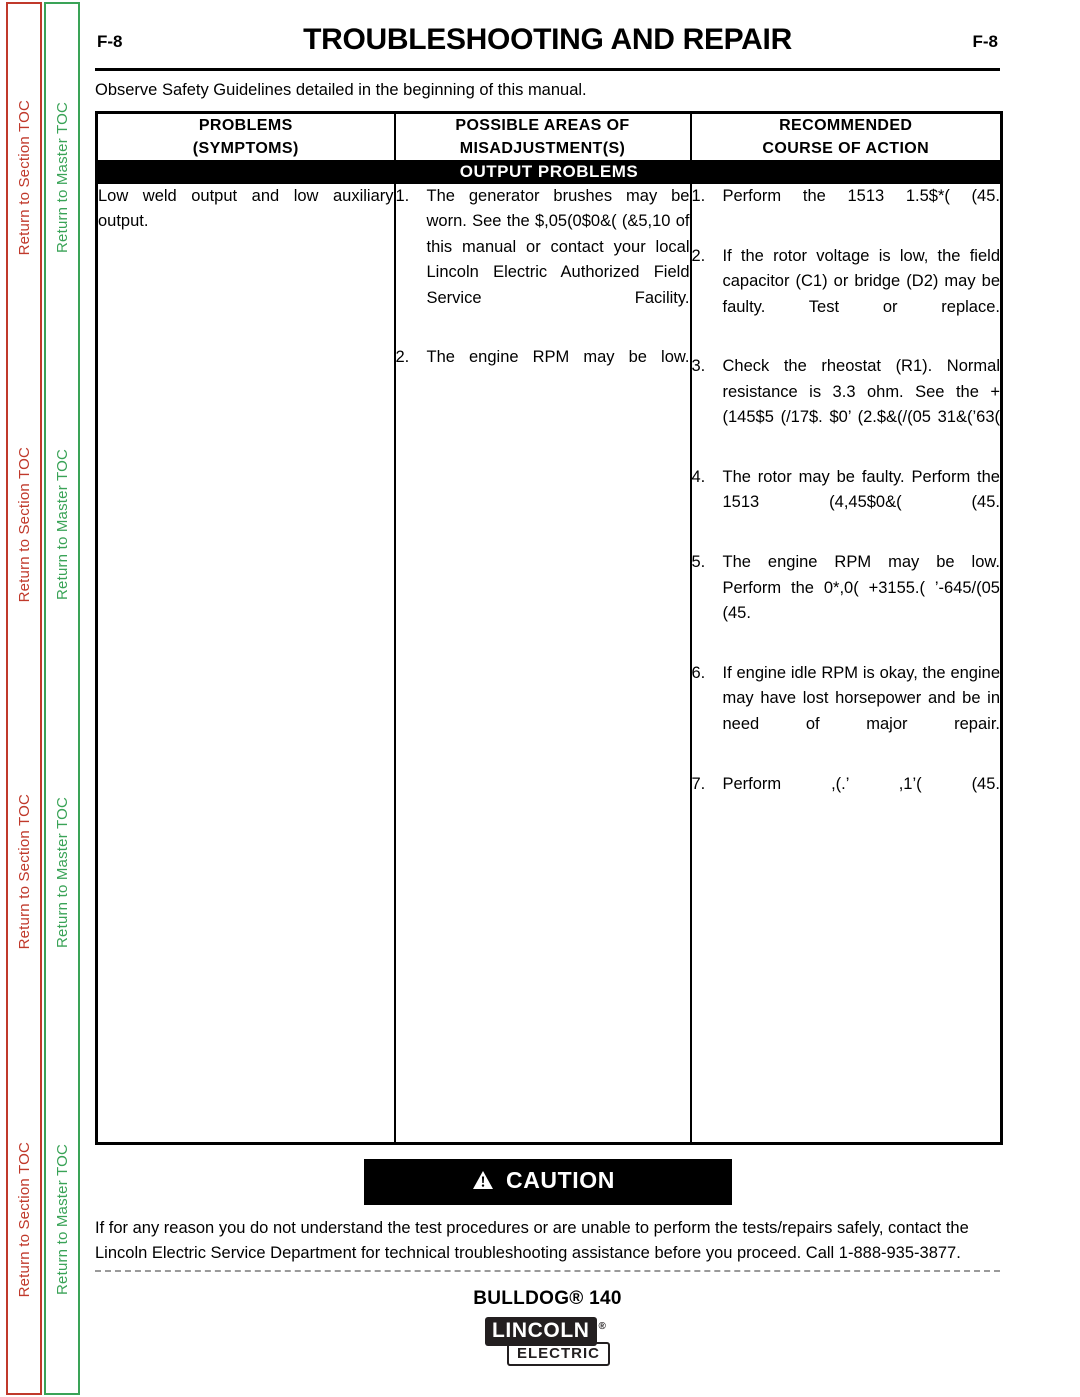 This screenshot has height=1397, width=1080. What do you see at coordinates (245, 125) in the screenshot?
I see `header-line-1: PROBLEMS` at bounding box center [245, 125].